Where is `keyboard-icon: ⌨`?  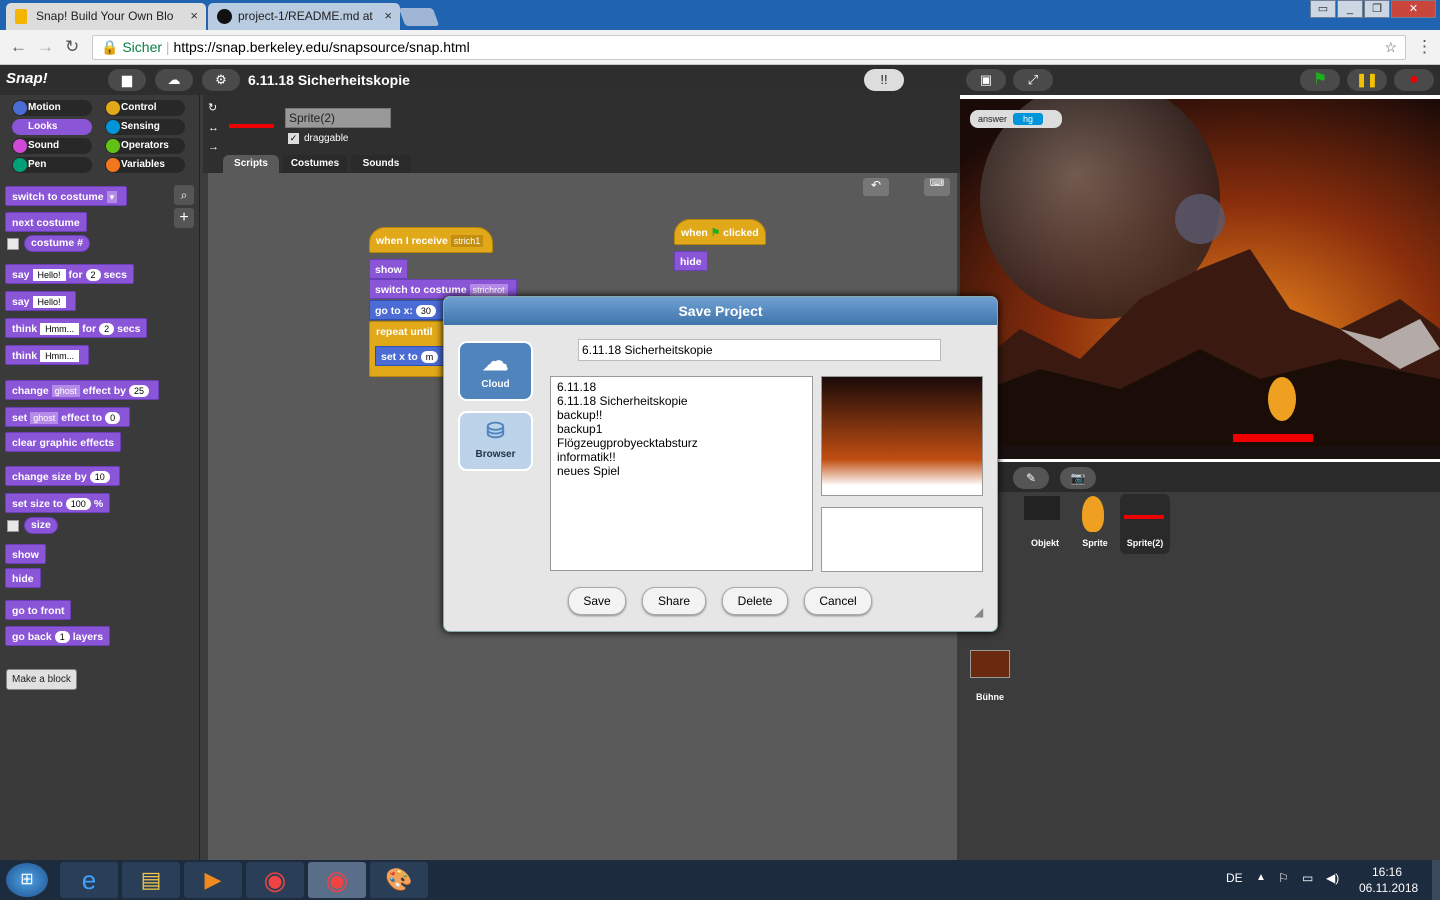 keyboard-icon: ⌨ is located at coordinates (937, 187).